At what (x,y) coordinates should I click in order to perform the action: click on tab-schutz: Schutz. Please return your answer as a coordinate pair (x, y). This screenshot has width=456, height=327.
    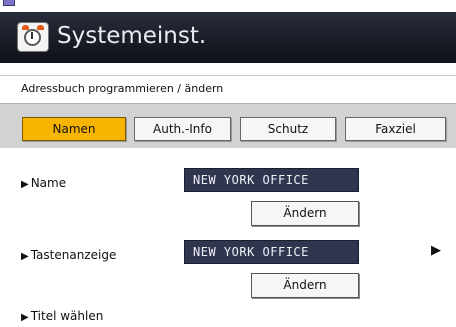
    Looking at the image, I should click on (288, 129).